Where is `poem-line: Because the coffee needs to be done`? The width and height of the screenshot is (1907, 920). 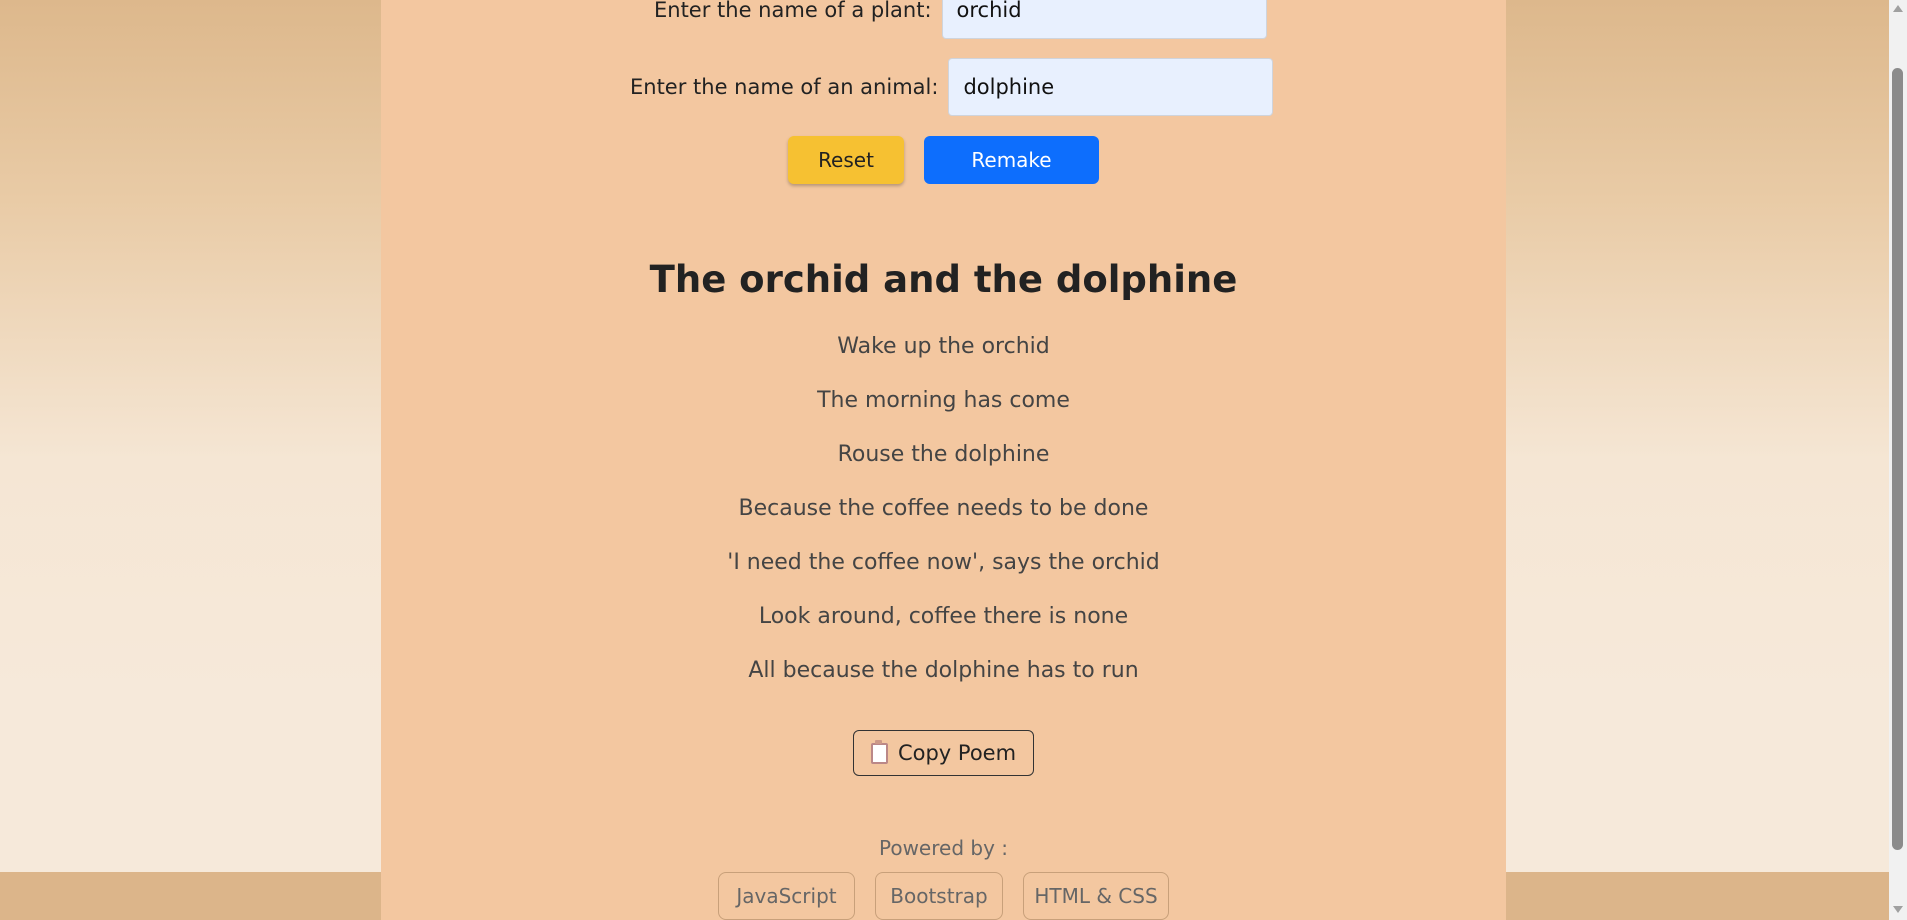 poem-line: Because the coffee needs to be done is located at coordinates (943, 508).